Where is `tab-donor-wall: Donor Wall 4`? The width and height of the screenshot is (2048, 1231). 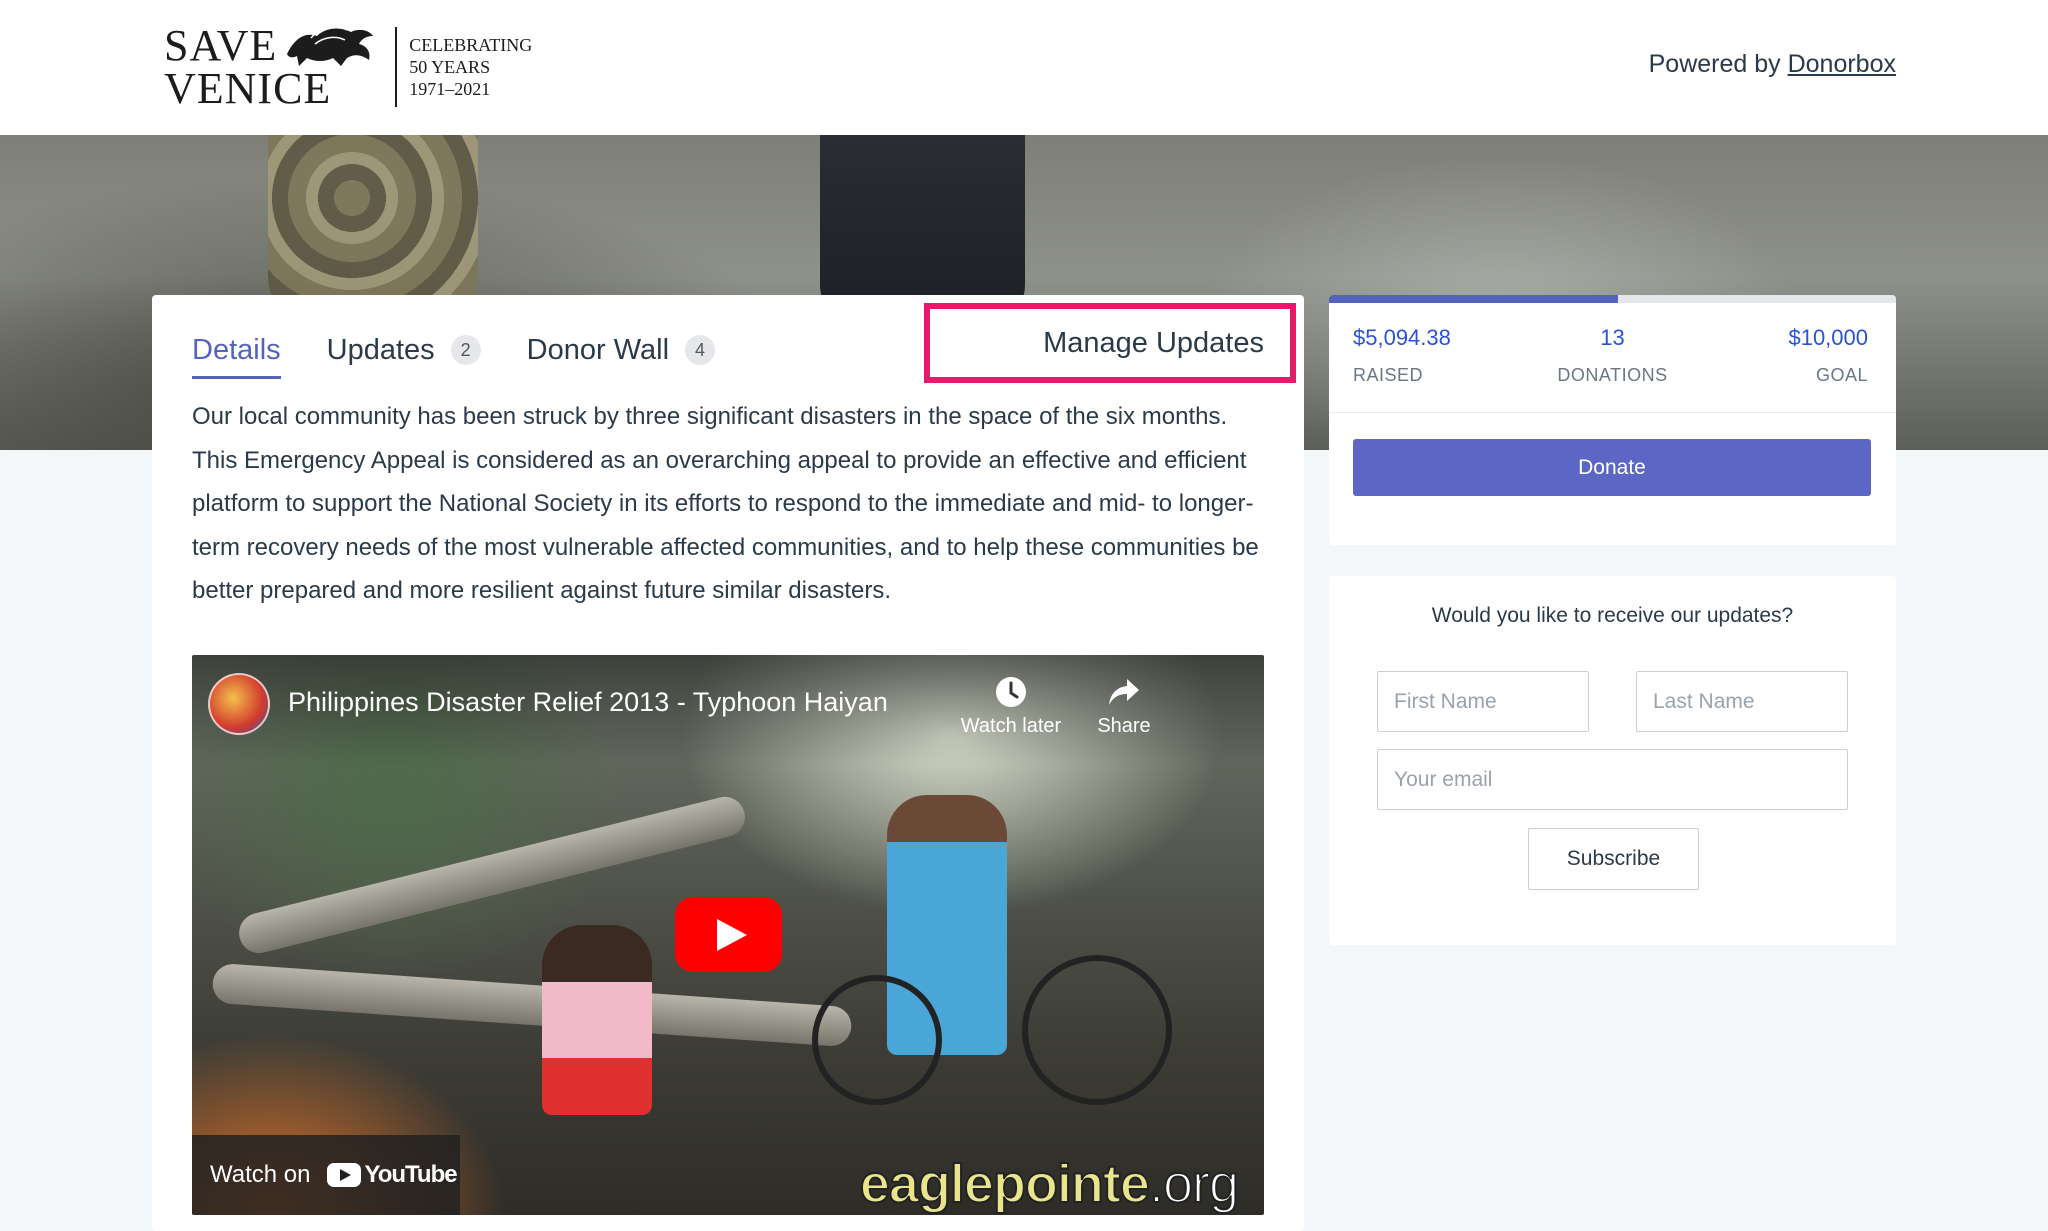
tab-donor-wall: Donor Wall 4 is located at coordinates (621, 350).